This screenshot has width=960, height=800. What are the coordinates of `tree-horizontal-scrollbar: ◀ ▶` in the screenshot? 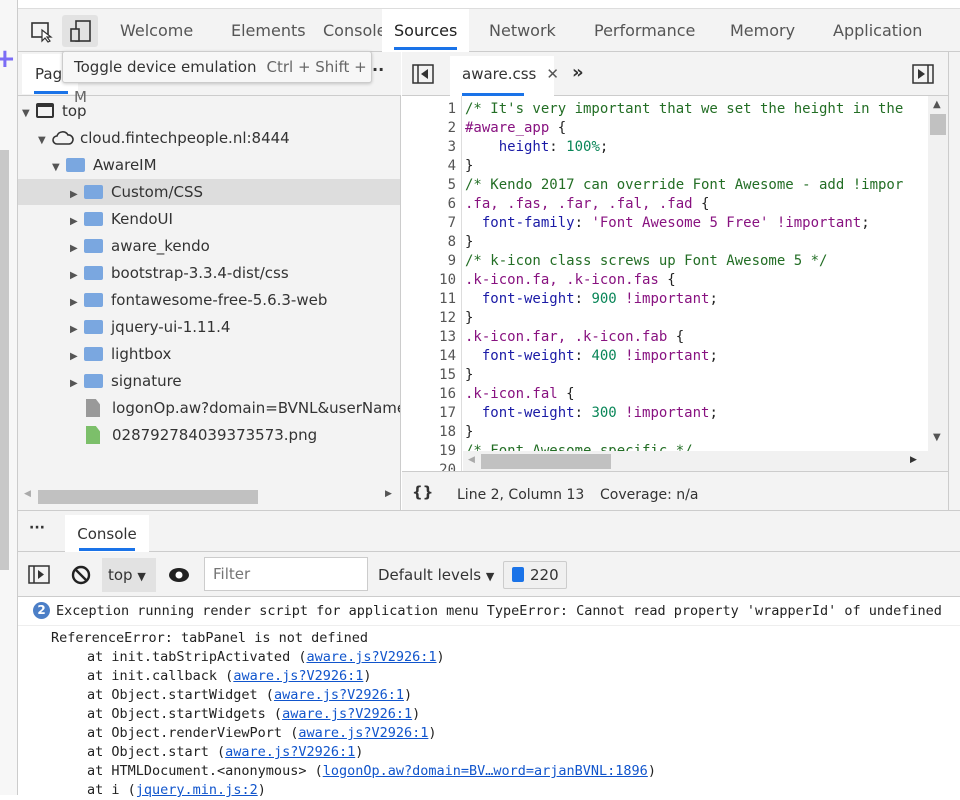 It's located at (209, 497).